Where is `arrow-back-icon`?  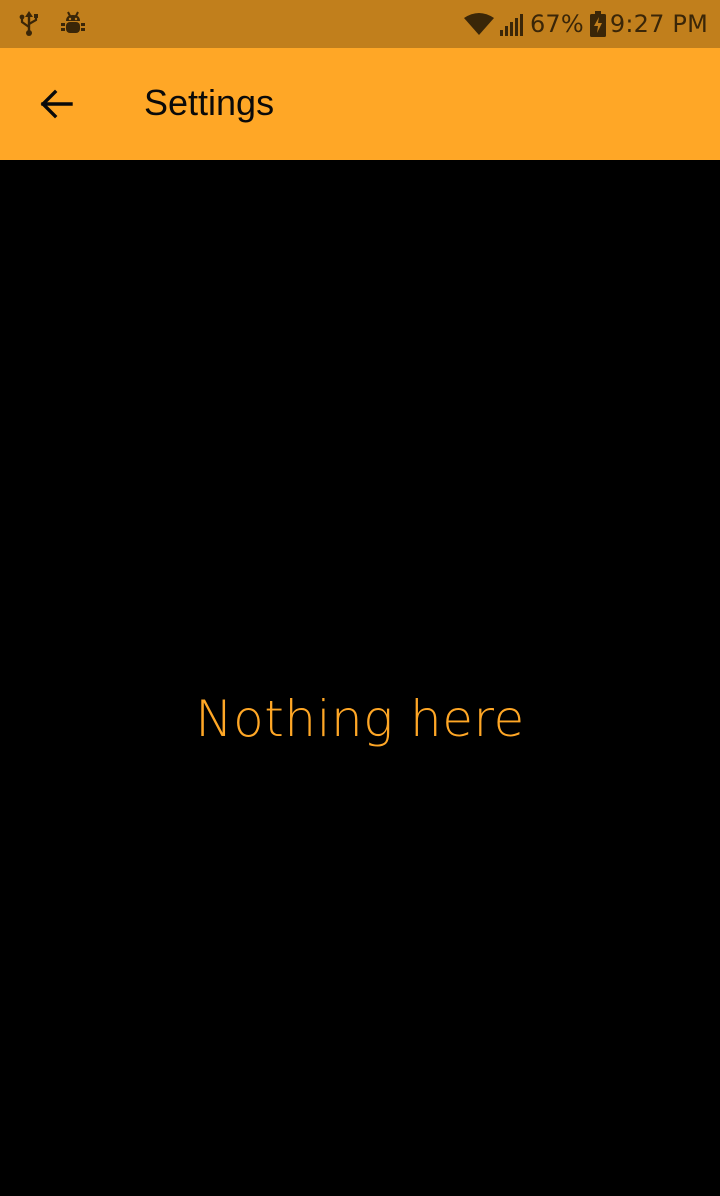
arrow-back-icon is located at coordinates (56, 104).